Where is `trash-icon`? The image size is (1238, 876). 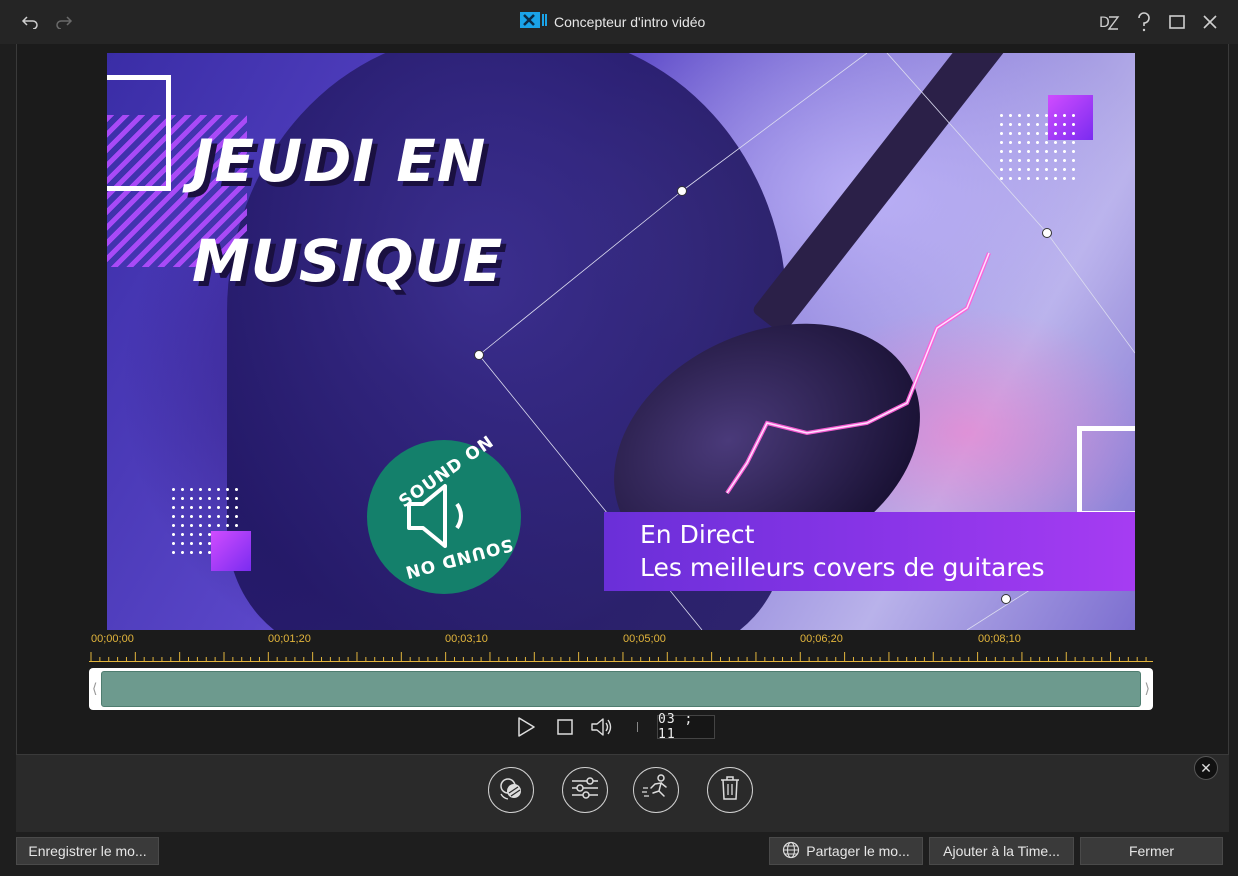 trash-icon is located at coordinates (730, 790).